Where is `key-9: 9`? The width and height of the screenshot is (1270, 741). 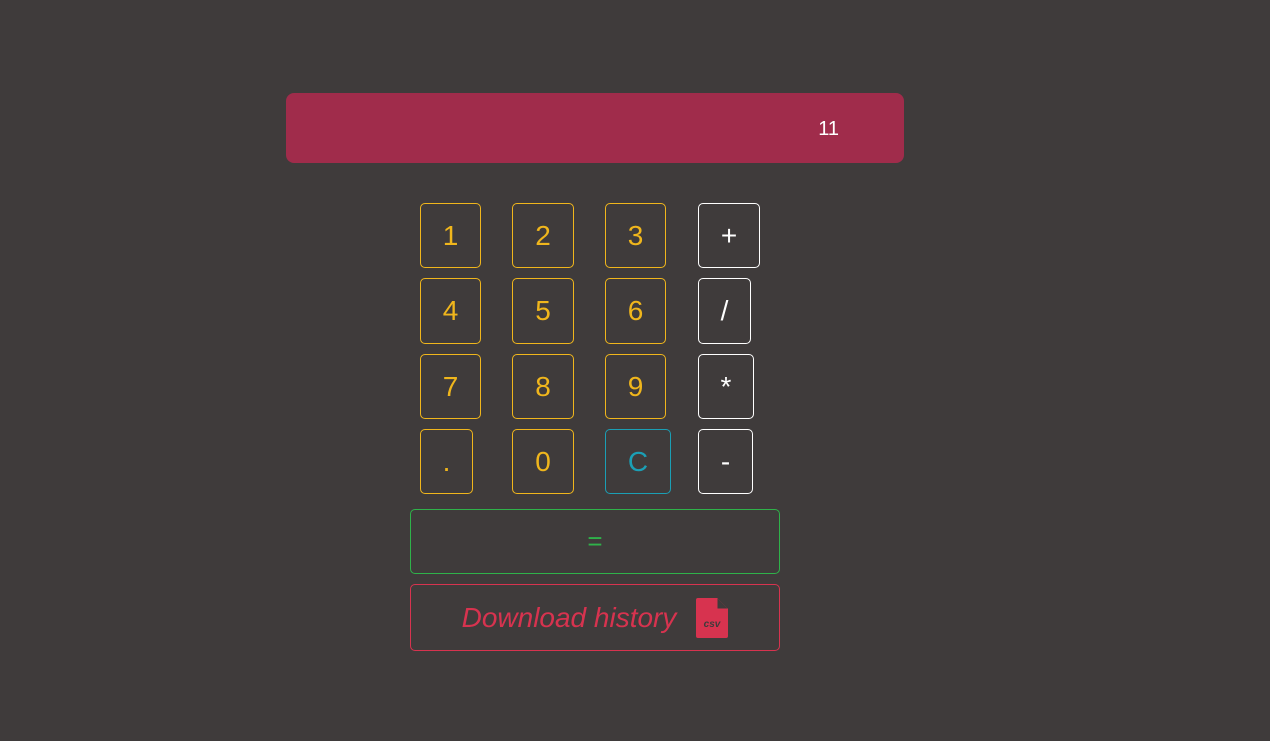 key-9: 9 is located at coordinates (635, 386).